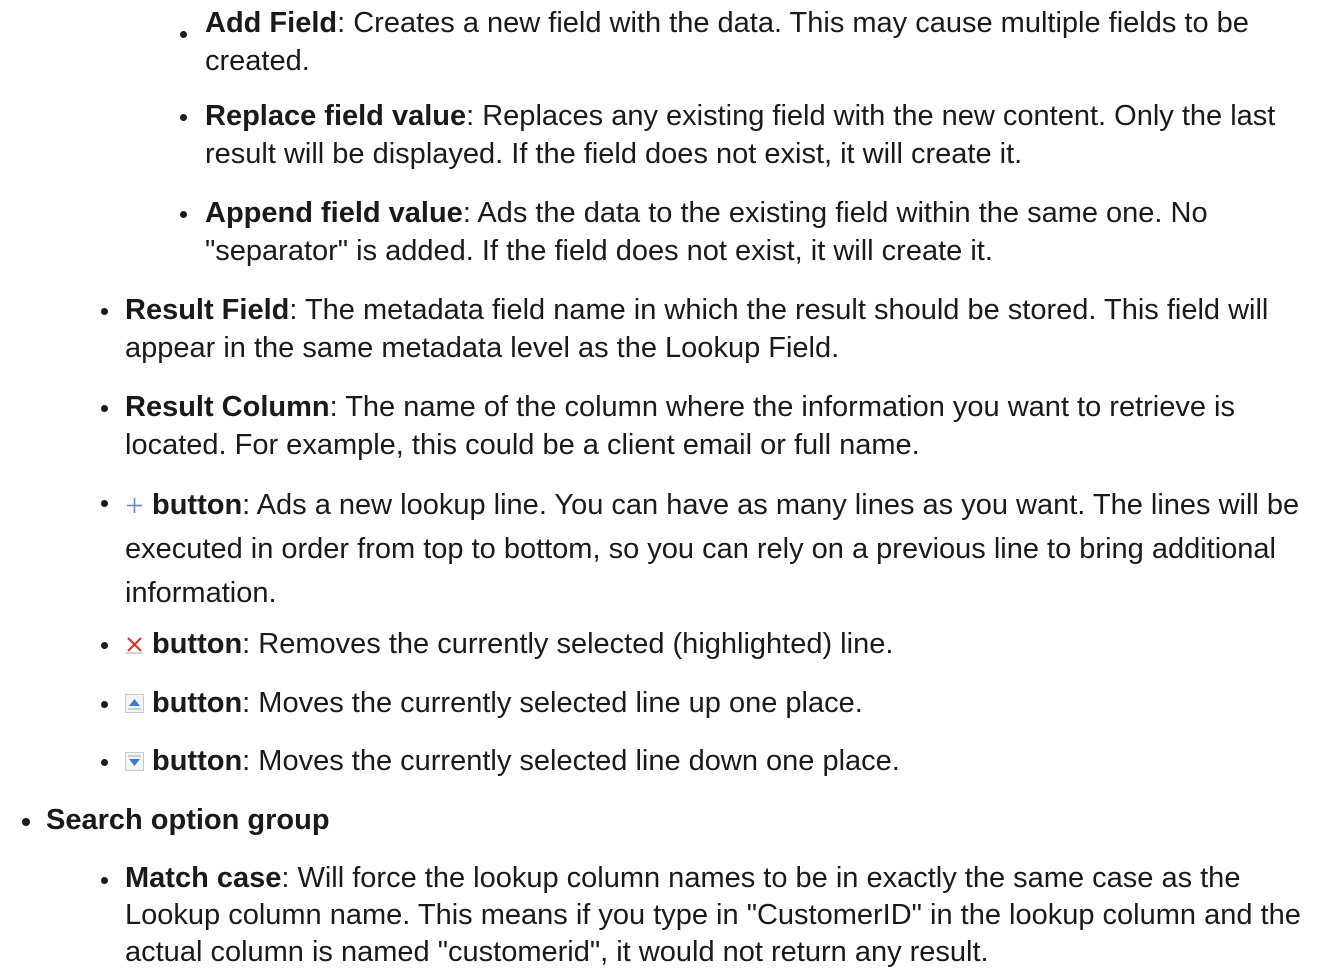 The width and height of the screenshot is (1322, 980). Describe the element at coordinates (134, 703) in the screenshot. I see `arrow-up-icon` at that location.